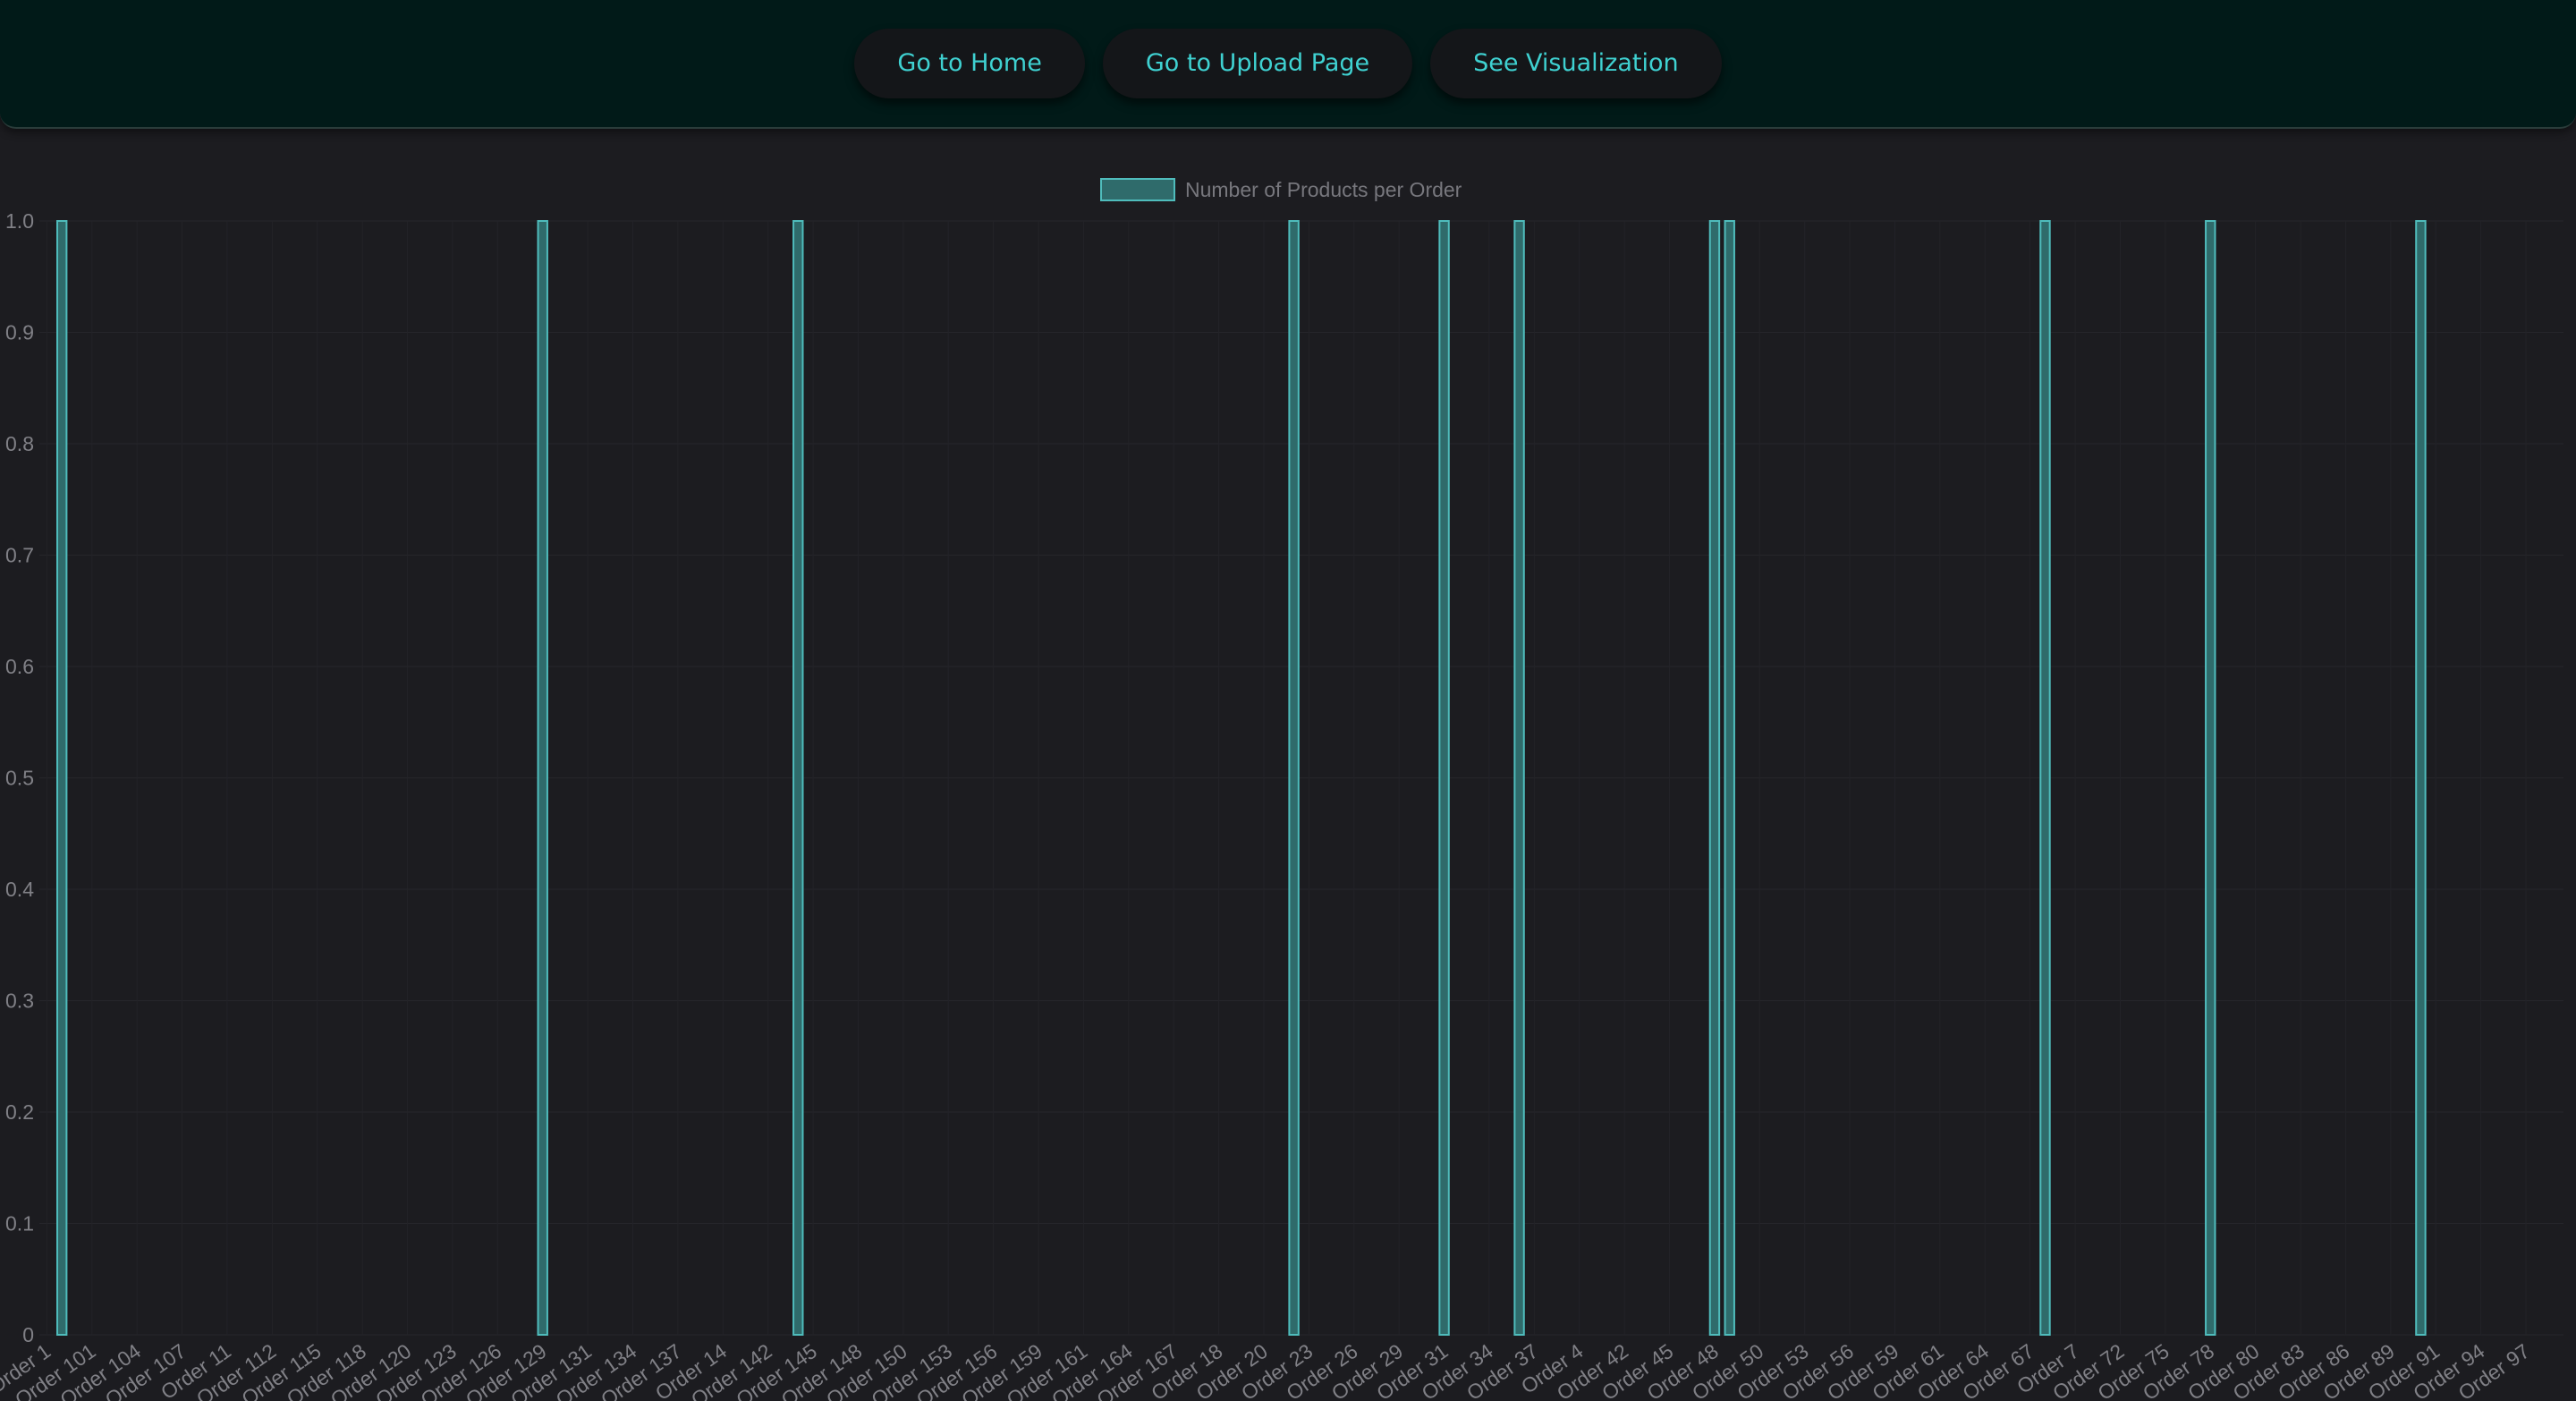 Image resolution: width=2576 pixels, height=1401 pixels. I want to click on y-tick-label: 0.5, so click(19, 778).